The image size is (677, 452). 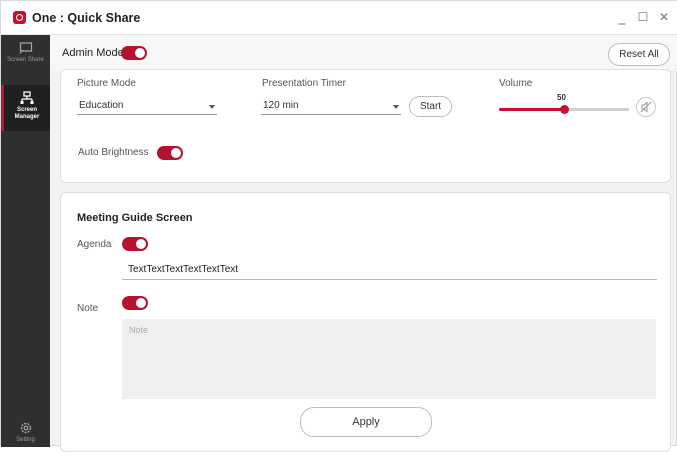 I want to click on meeting-guide-title: Meeting Guide Screen, so click(x=135, y=218).